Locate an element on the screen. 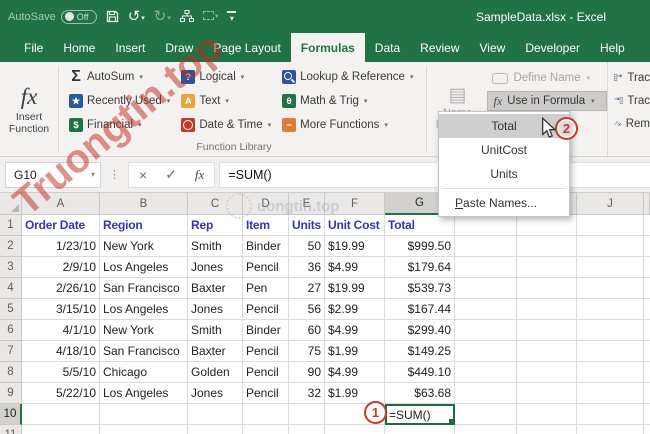 The width and height of the screenshot is (650, 434). formula-bar-resizer: ⋮ is located at coordinates (114, 174).